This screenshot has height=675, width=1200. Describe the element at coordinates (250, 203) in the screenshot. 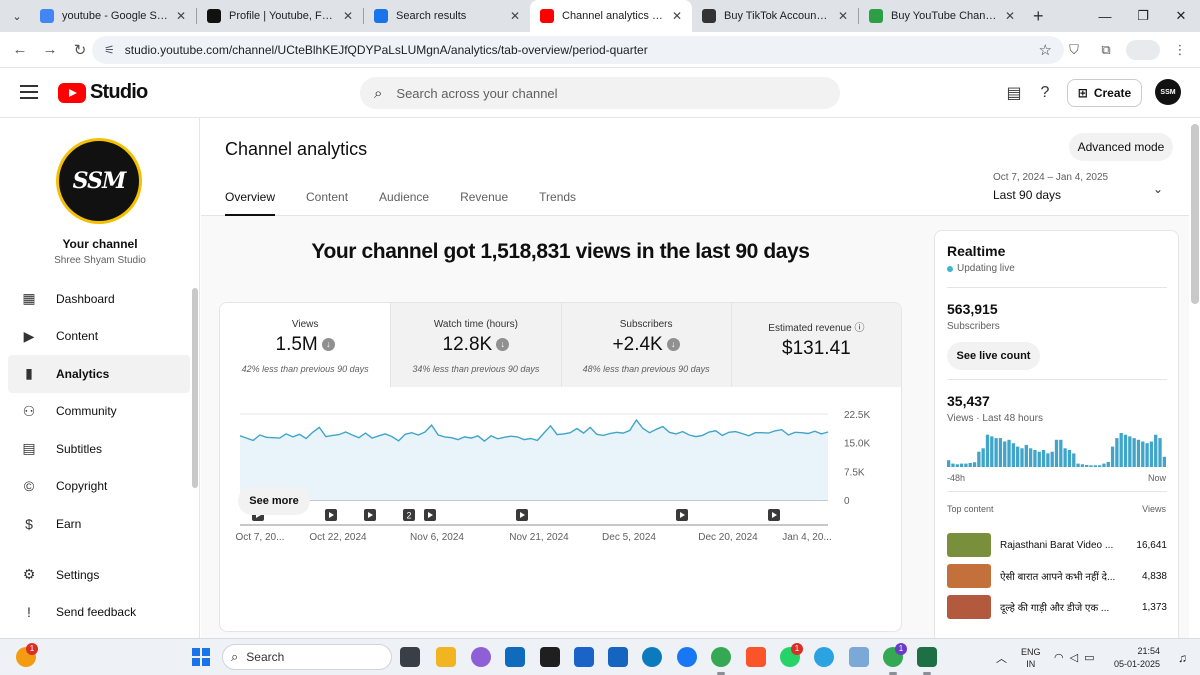

I see `tab-overview: Overview` at that location.